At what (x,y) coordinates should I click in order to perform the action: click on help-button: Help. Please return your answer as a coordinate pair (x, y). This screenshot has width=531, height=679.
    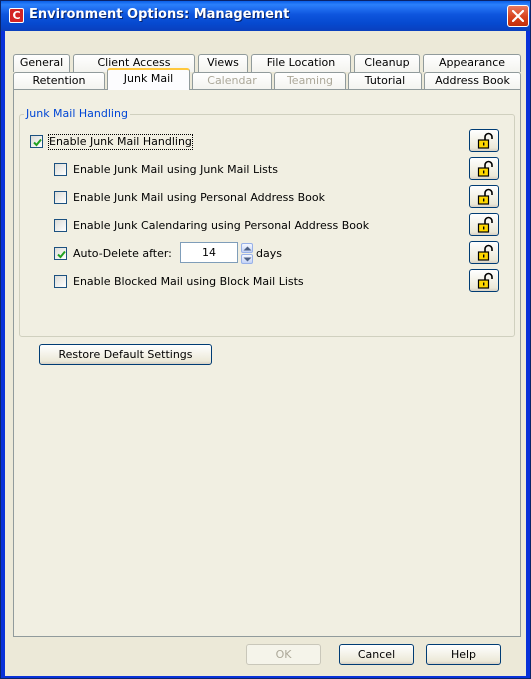
    Looking at the image, I should click on (463, 654).